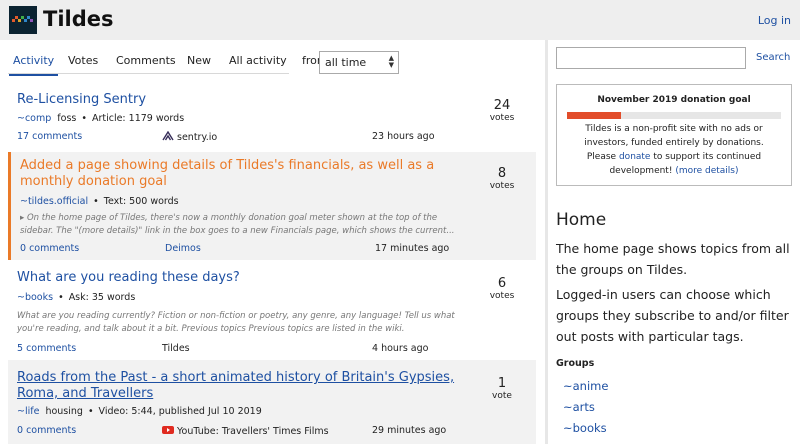  I want to click on groups-heading: Groups, so click(575, 363).